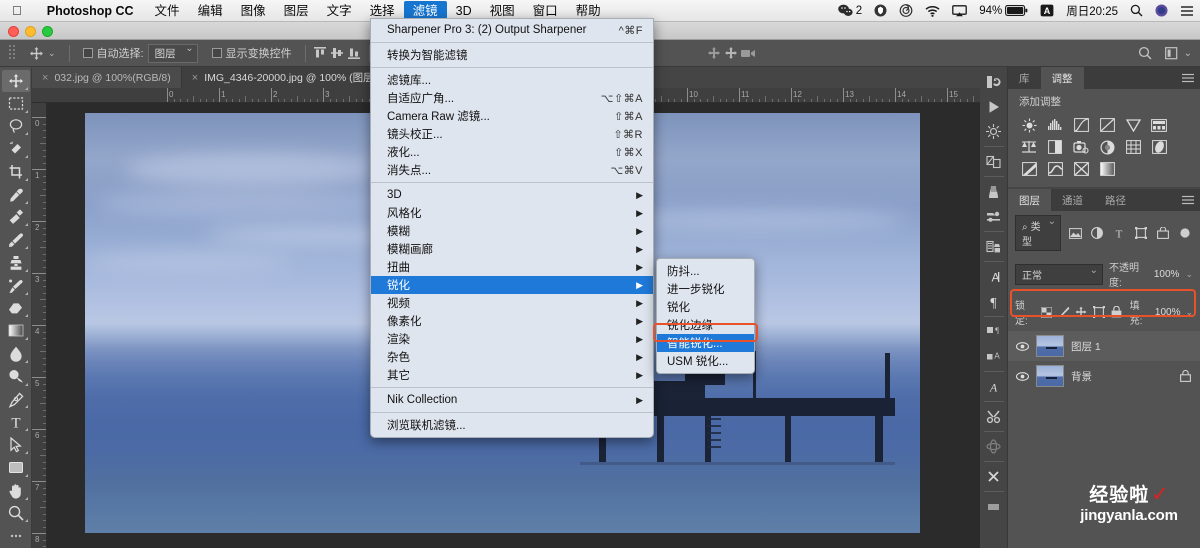  What do you see at coordinates (512, 152) in the screenshot?
I see `menu-item-liquify: 液化... ⇧⌘X` at bounding box center [512, 152].